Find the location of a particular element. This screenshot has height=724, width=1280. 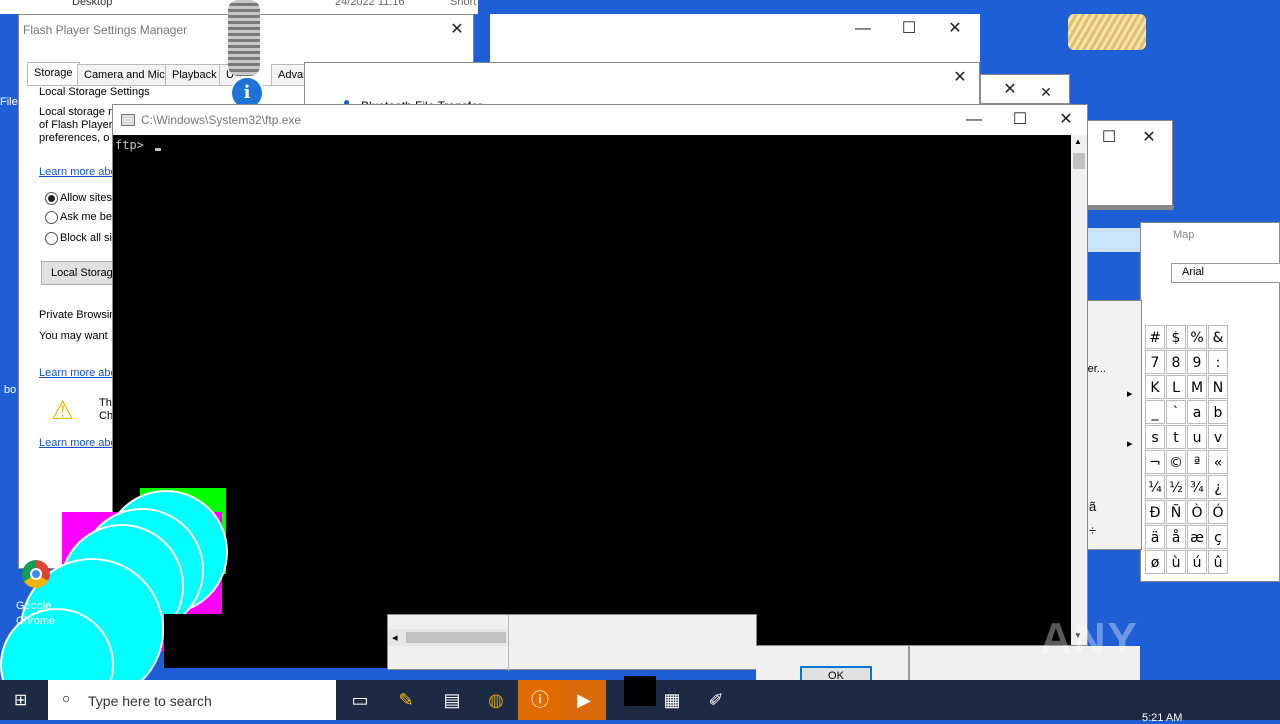

info-taskbar-icon: ⓘ is located at coordinates (540, 700).